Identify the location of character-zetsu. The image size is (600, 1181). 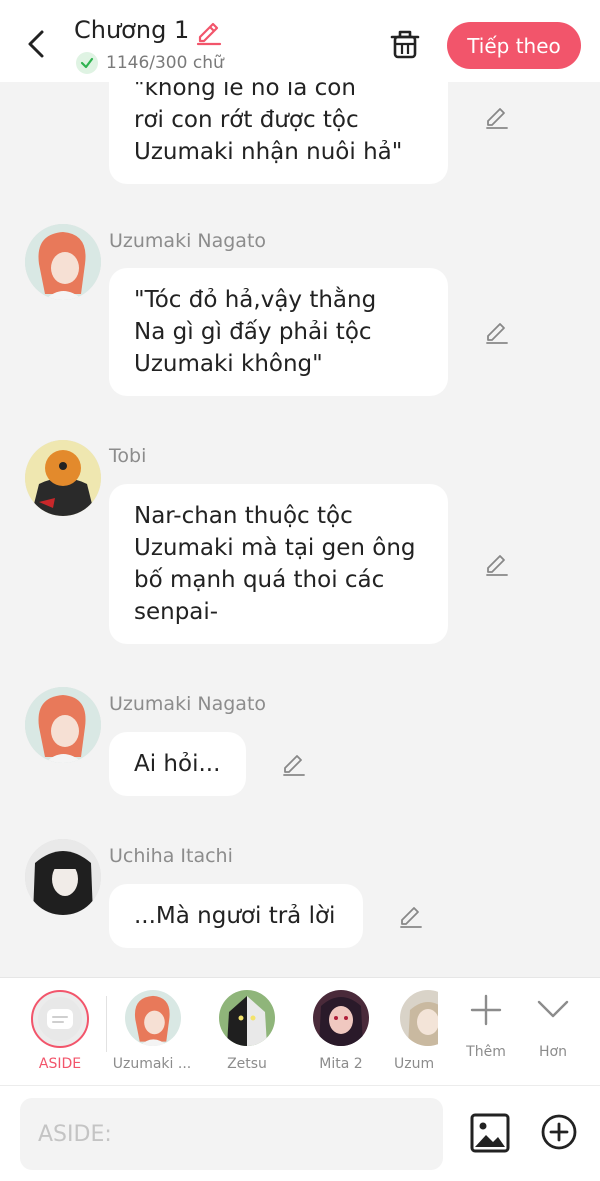
(247, 1018).